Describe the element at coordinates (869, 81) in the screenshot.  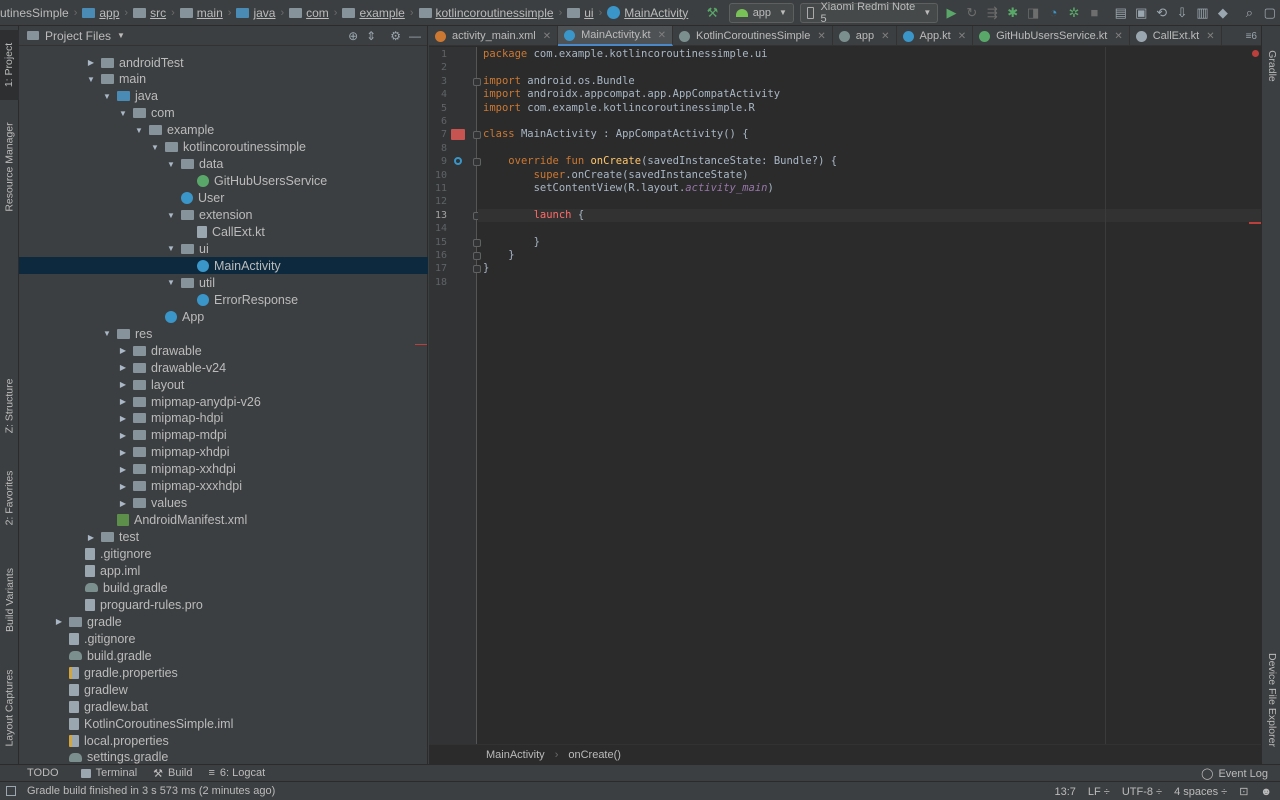
I see `code-line: import android.os.Bundle` at that location.